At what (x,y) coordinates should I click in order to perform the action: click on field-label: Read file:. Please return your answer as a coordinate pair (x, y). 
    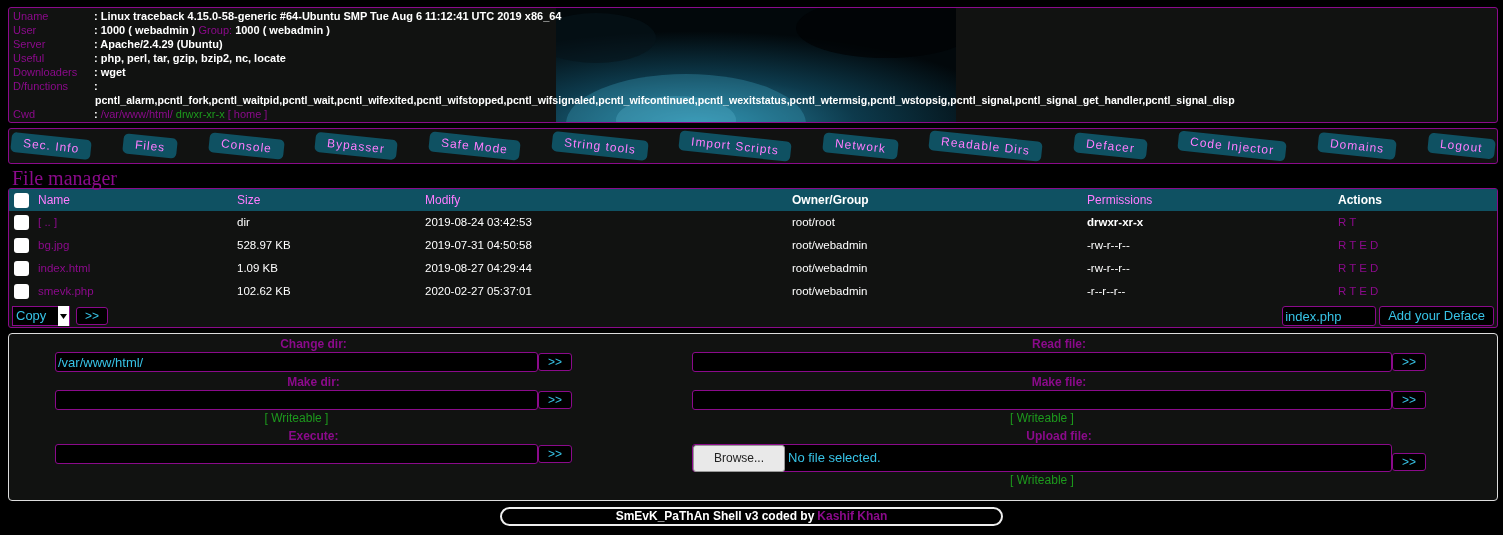
    Looking at the image, I should click on (1059, 344).